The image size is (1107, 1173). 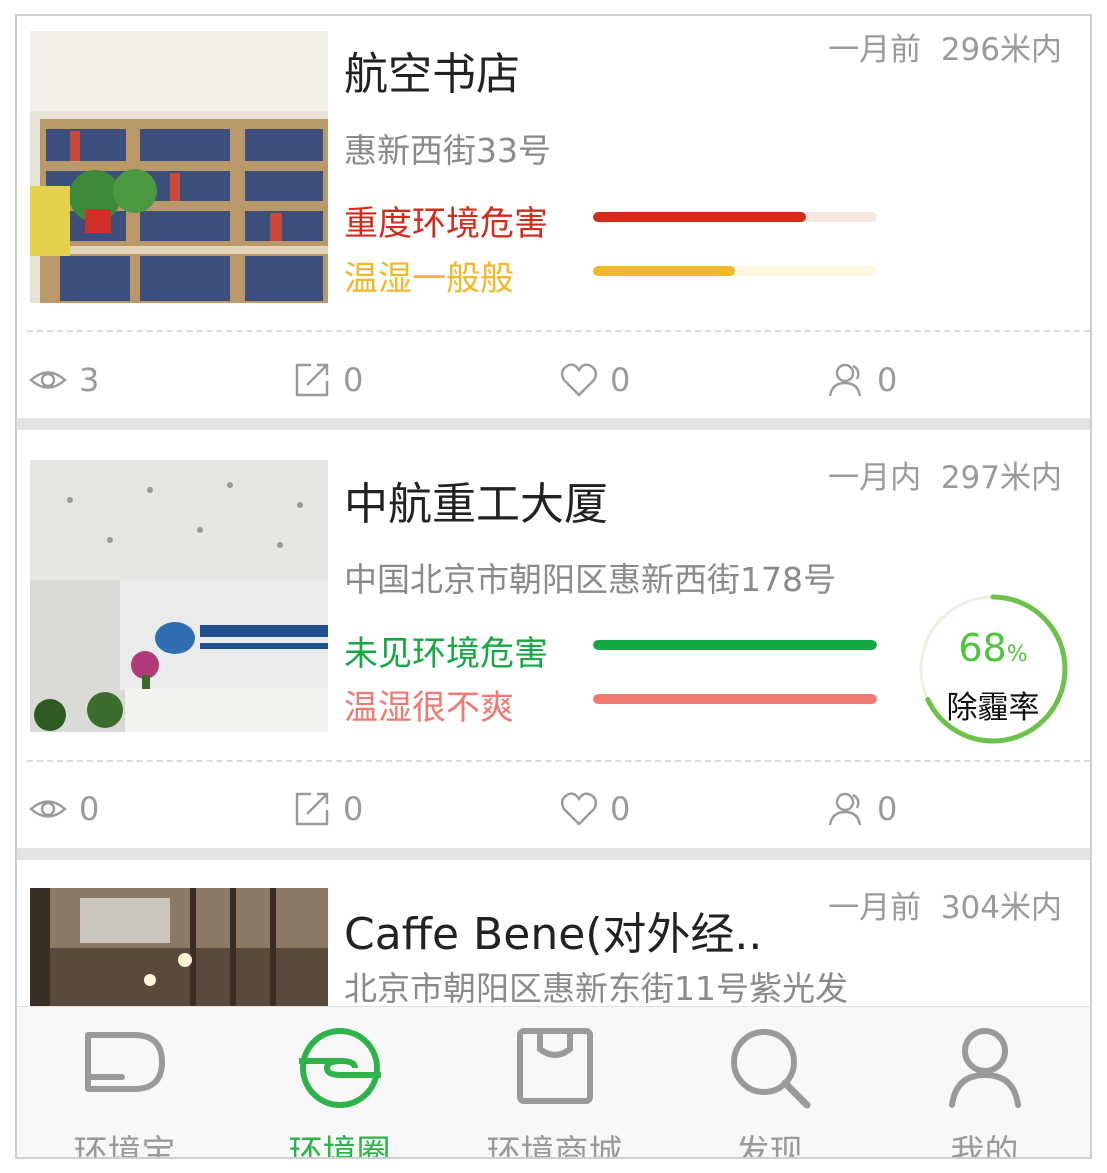 I want to click on tab-mine: 我的, so click(x=983, y=1083).